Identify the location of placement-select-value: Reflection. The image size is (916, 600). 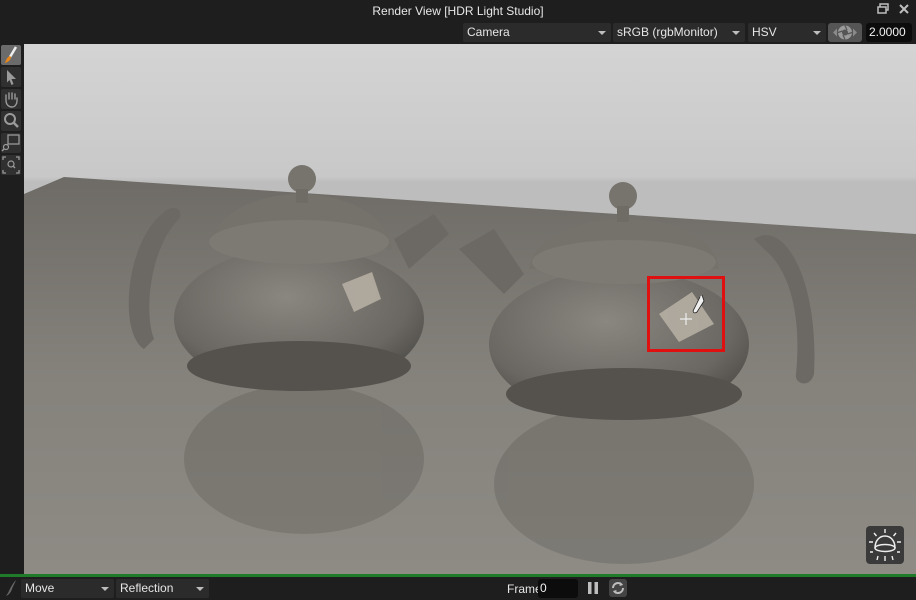
(147, 588).